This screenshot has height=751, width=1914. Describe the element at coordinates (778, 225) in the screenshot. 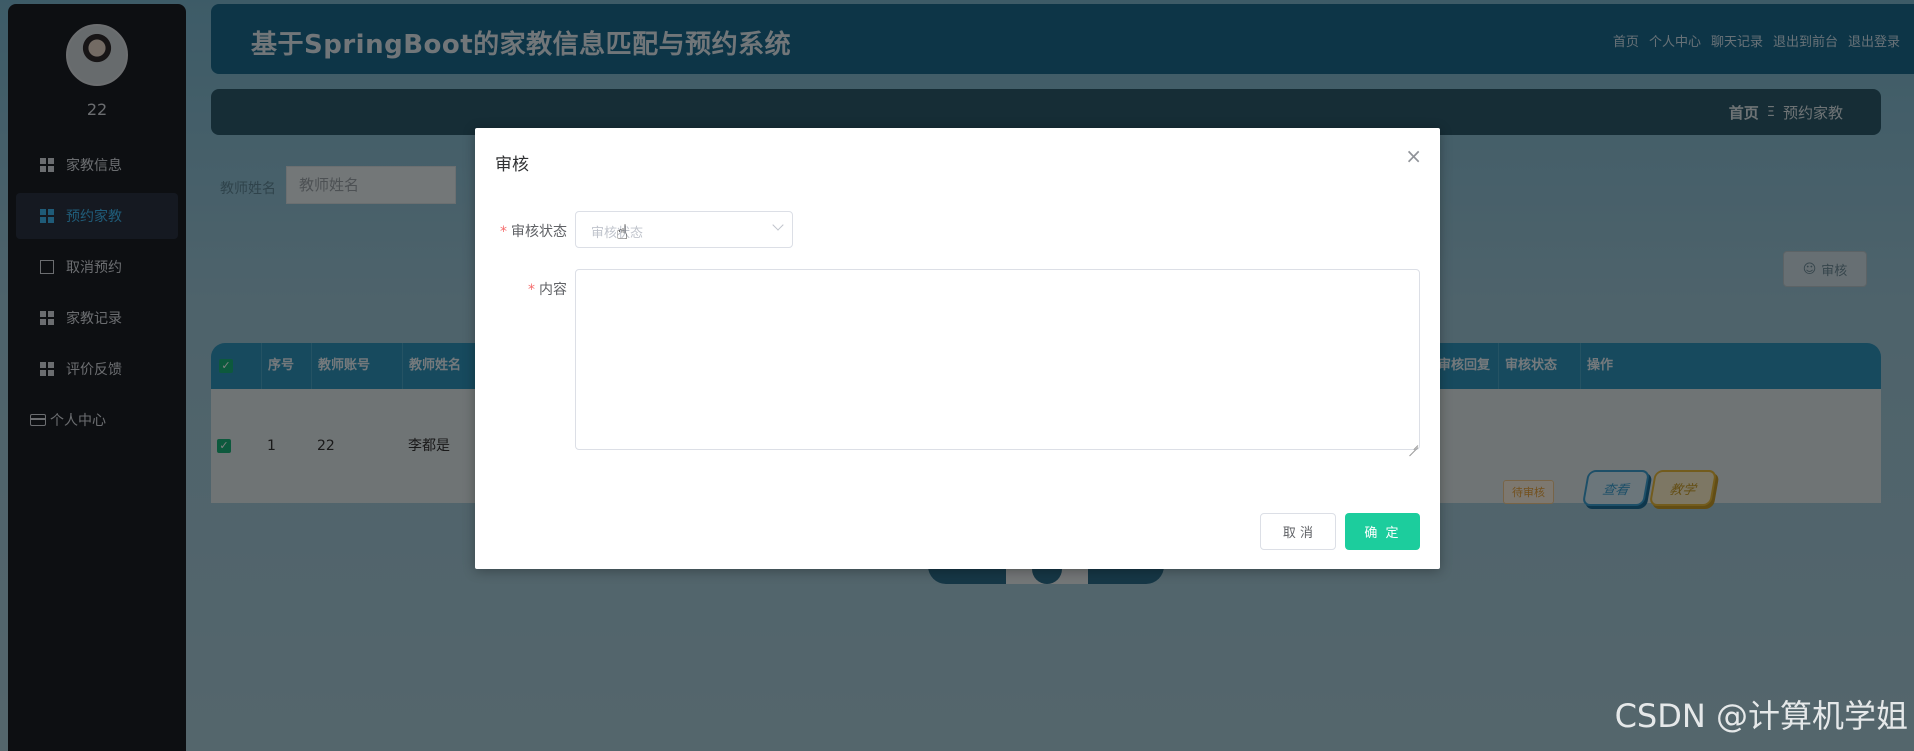

I see `chevron-down-icon` at that location.